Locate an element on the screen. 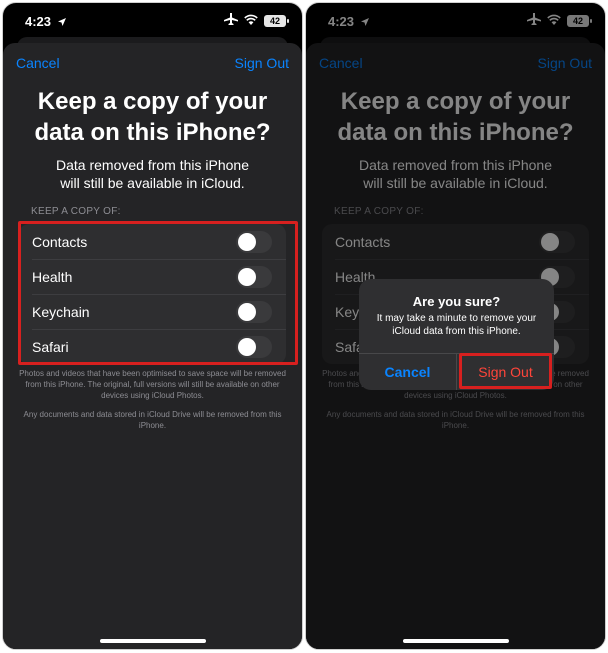  location-arrow-icon is located at coordinates (62, 22).